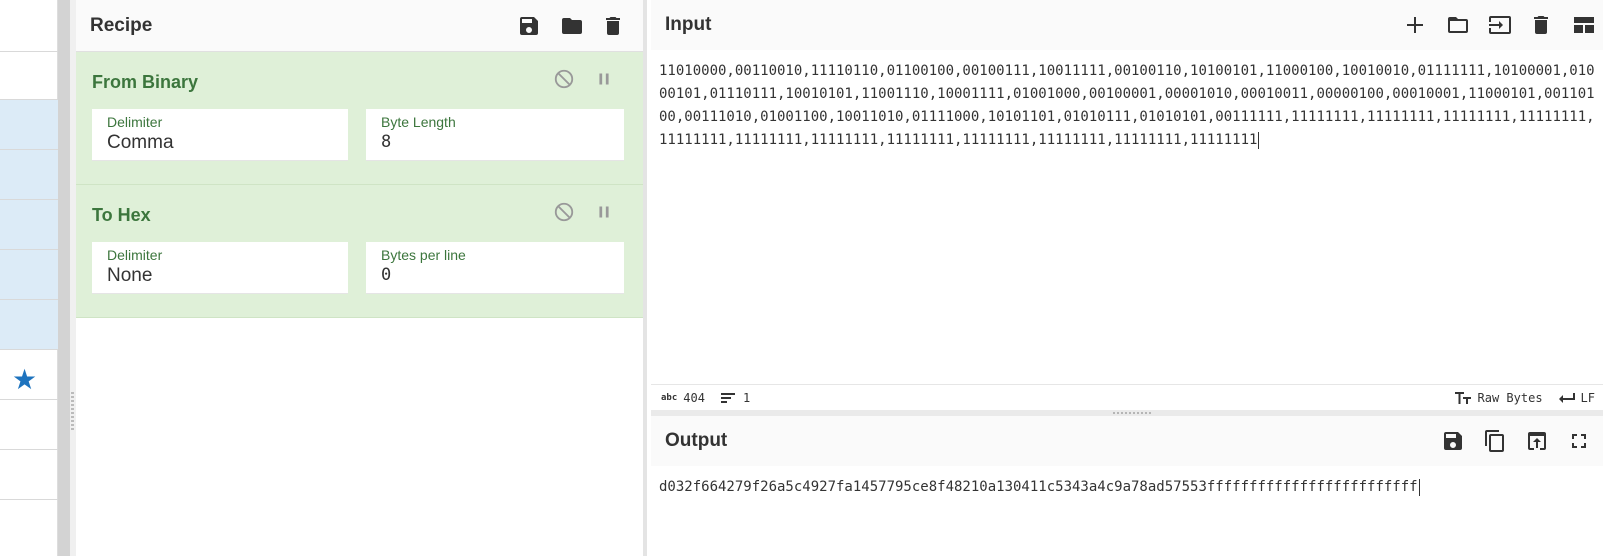 Image resolution: width=1603 pixels, height=556 pixels. I want to click on copy-icon, so click(1495, 441).